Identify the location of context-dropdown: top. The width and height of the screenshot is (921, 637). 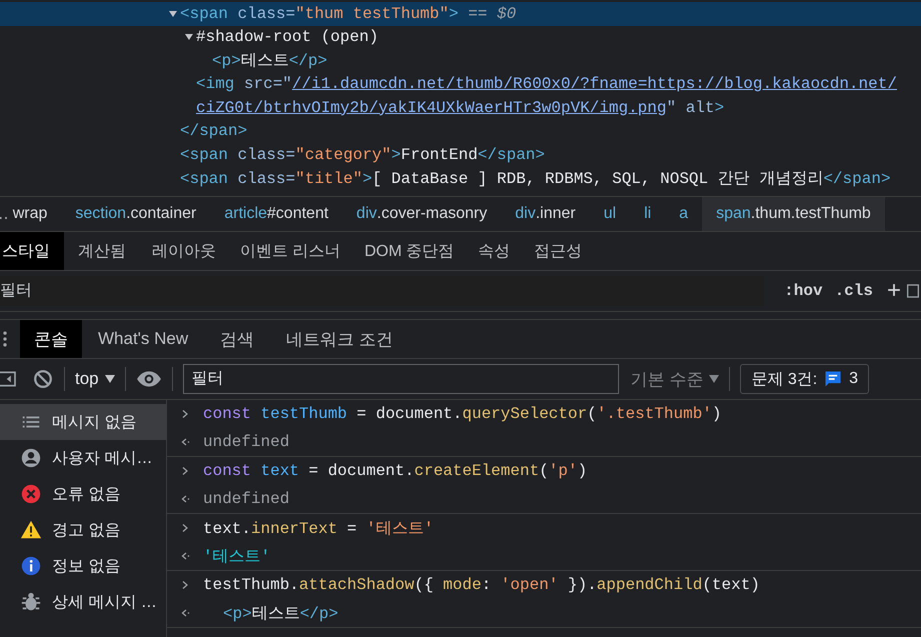
(95, 379).